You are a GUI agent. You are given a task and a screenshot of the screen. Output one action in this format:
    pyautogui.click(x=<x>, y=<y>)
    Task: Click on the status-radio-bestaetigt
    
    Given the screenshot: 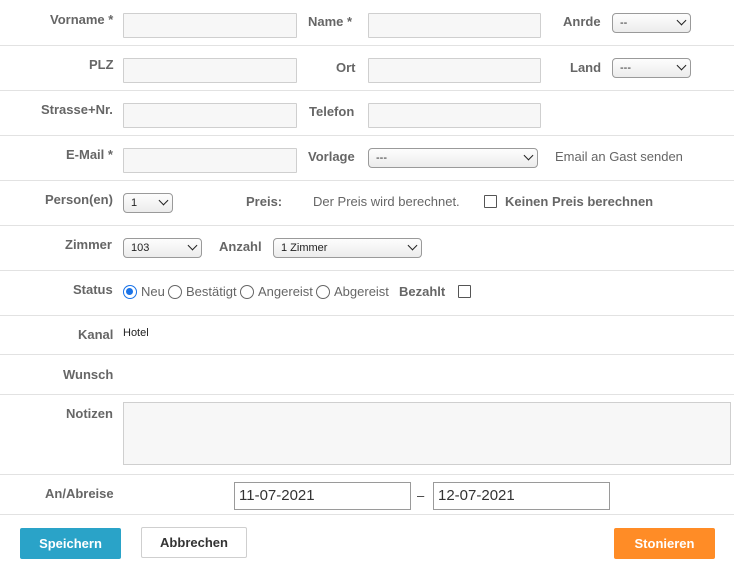 What is the action you would take?
    pyautogui.click(x=175, y=292)
    